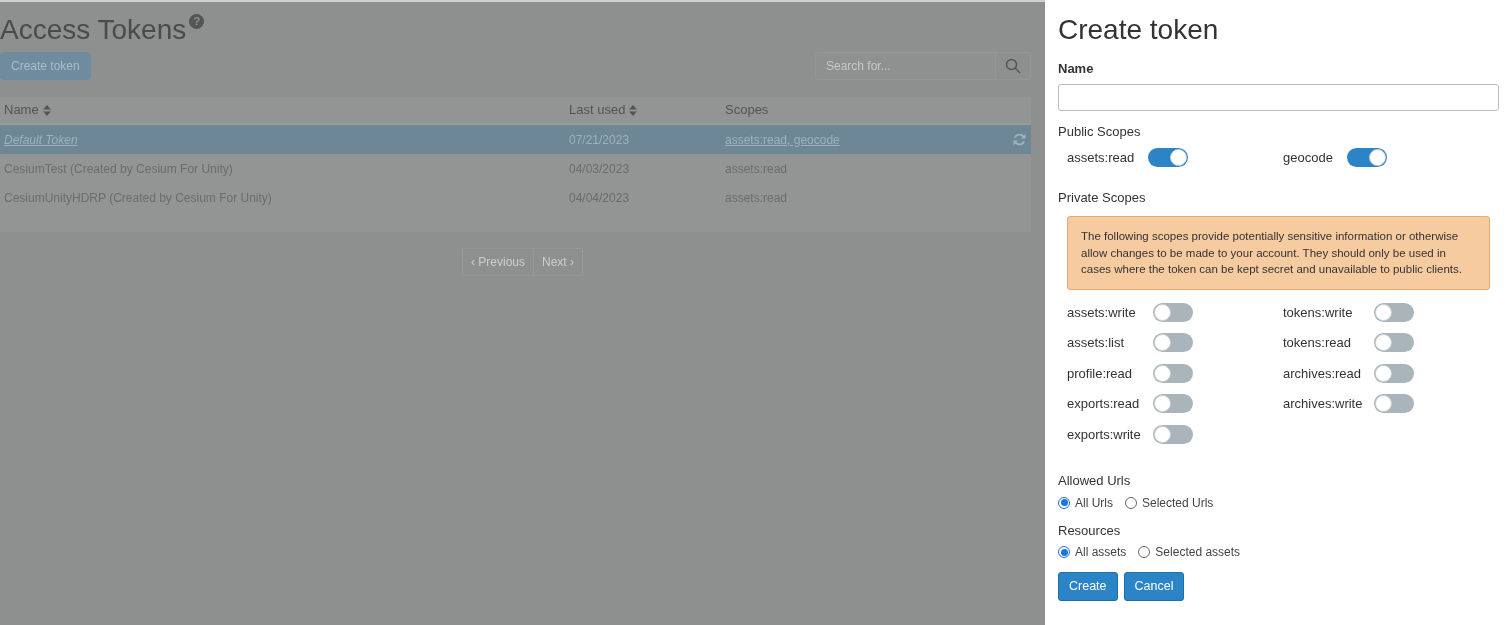  Describe the element at coordinates (1323, 404) in the screenshot. I see `scope-label: archives:write` at that location.